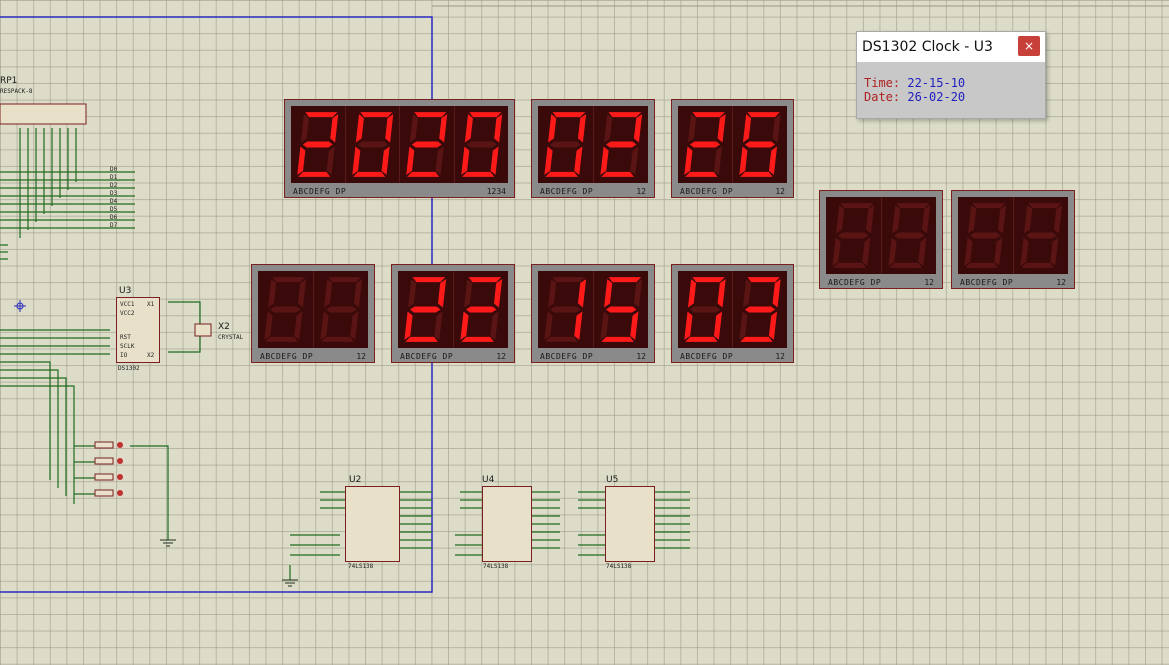  What do you see at coordinates (114, 177) in the screenshot?
I see `bus-label: D1` at bounding box center [114, 177].